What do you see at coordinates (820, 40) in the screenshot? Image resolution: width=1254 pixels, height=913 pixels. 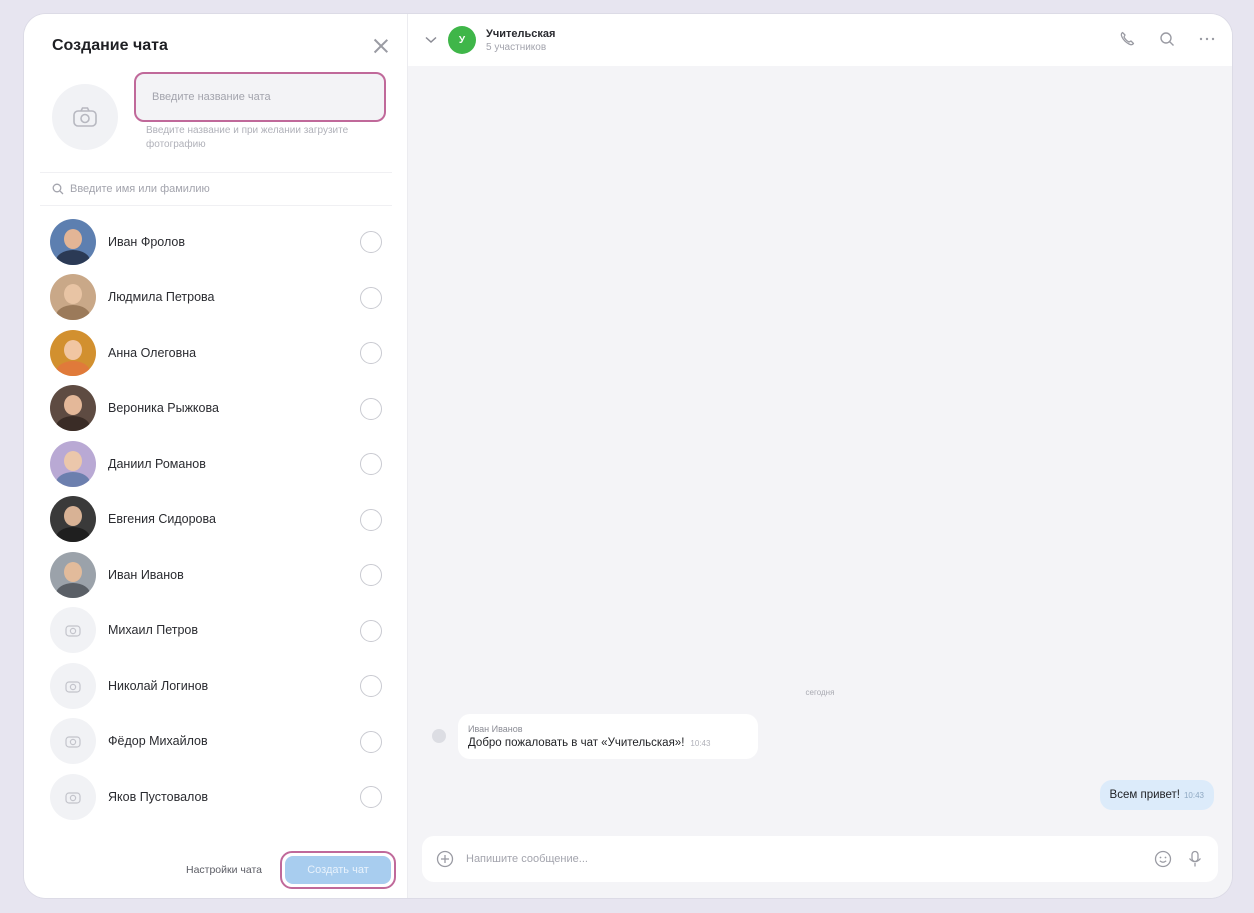 I see `chat-header: У Учительская 5 участников` at bounding box center [820, 40].